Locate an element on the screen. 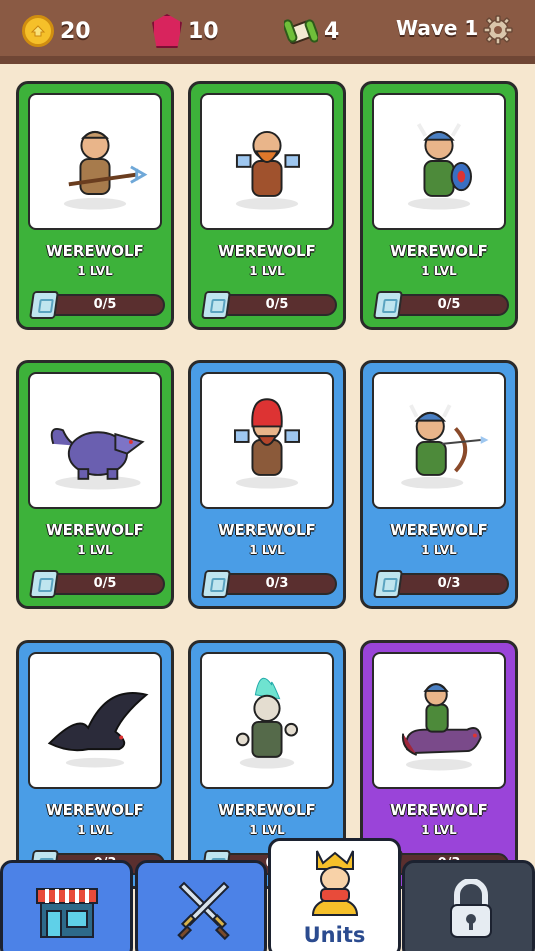  units-tab: Units is located at coordinates (334, 894).